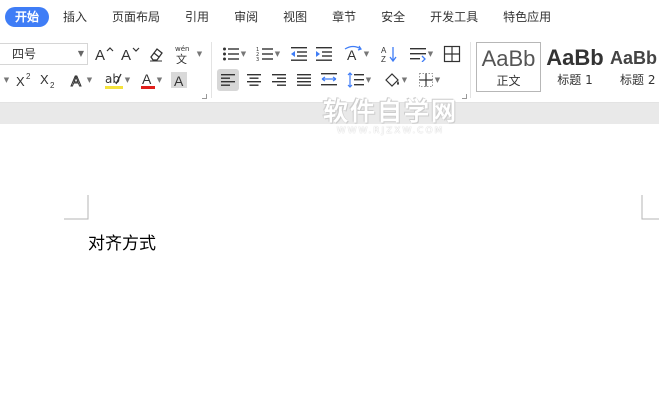 This screenshot has height=406, width=659. I want to click on highlight-button: ab ▼, so click(117, 80).